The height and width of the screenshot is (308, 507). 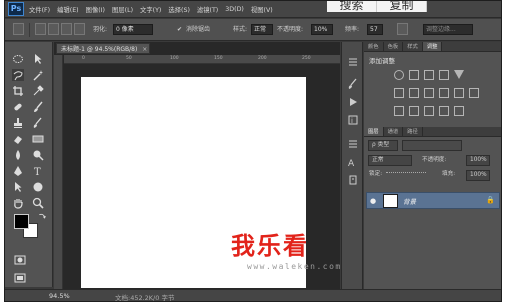 I want to click on hue-saturation-icon, so click(x=399, y=93).